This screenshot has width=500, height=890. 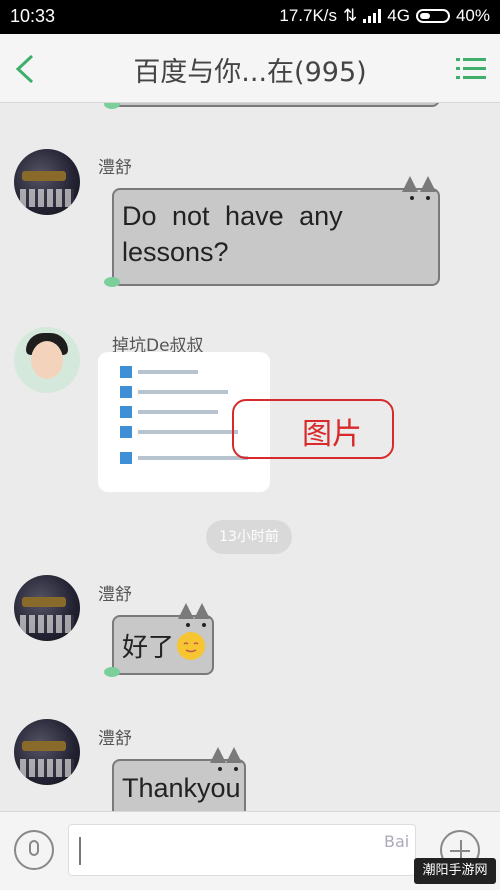 I want to click on avatar-face, so click(x=47, y=360).